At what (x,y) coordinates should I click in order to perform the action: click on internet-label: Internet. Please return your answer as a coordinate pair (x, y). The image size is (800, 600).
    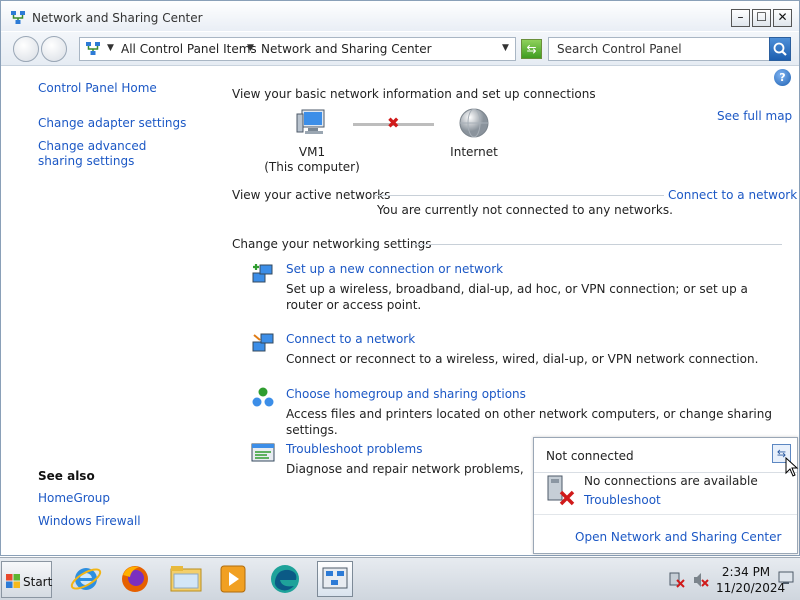
    Looking at the image, I should click on (474, 152).